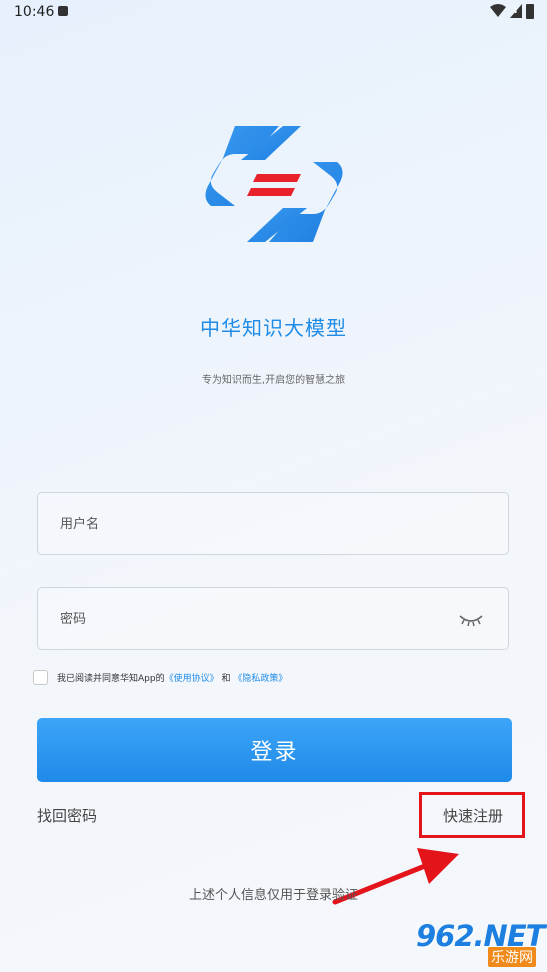 This screenshot has width=547, height=972. What do you see at coordinates (273, 380) in the screenshot?
I see `app-subtitle: 专为知识而生,开启您的智慧之旅` at bounding box center [273, 380].